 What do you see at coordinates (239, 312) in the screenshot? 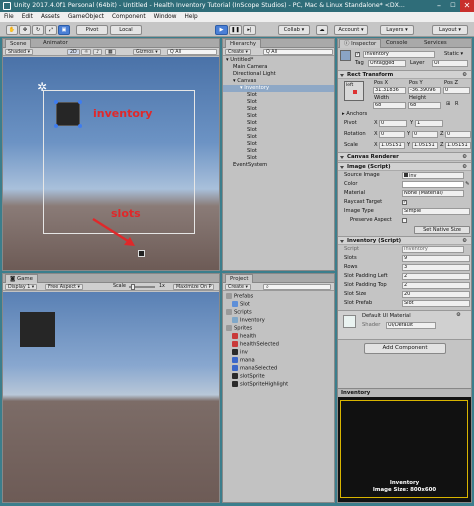
I see `project-item: Scripts` at bounding box center [239, 312].